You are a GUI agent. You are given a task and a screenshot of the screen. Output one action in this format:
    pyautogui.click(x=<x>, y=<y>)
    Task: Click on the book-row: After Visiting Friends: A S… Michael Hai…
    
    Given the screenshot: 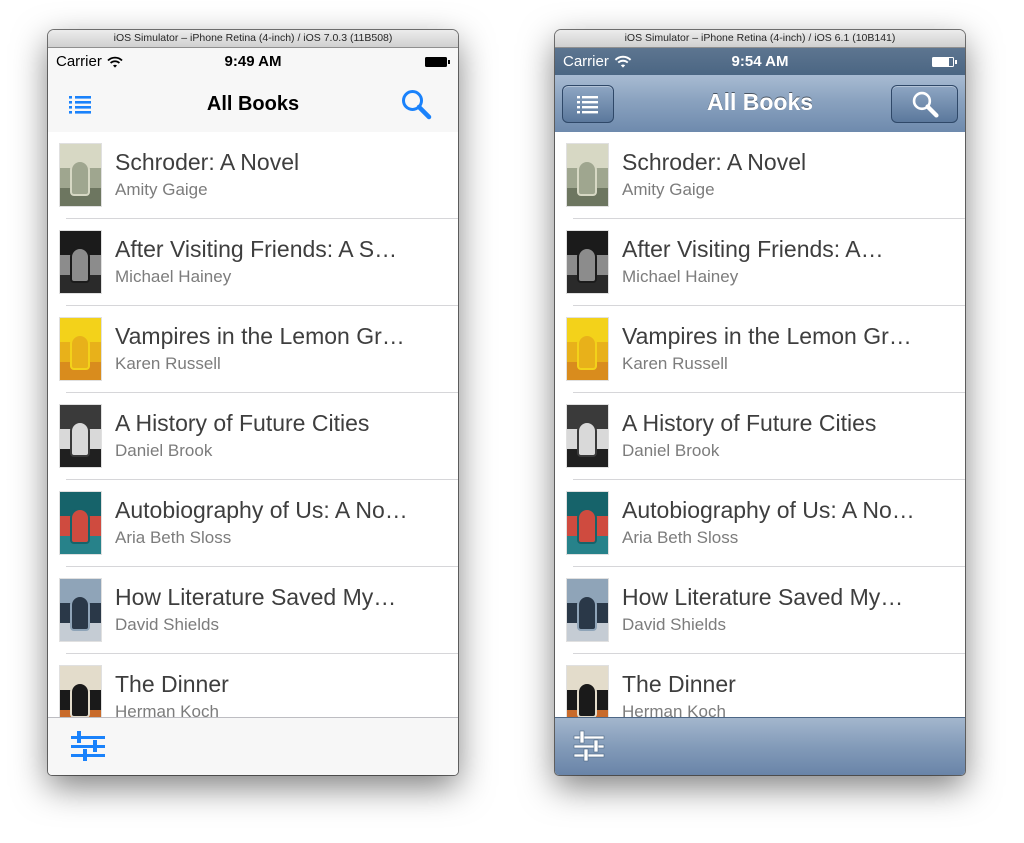 What is the action you would take?
    pyautogui.click(x=253, y=262)
    